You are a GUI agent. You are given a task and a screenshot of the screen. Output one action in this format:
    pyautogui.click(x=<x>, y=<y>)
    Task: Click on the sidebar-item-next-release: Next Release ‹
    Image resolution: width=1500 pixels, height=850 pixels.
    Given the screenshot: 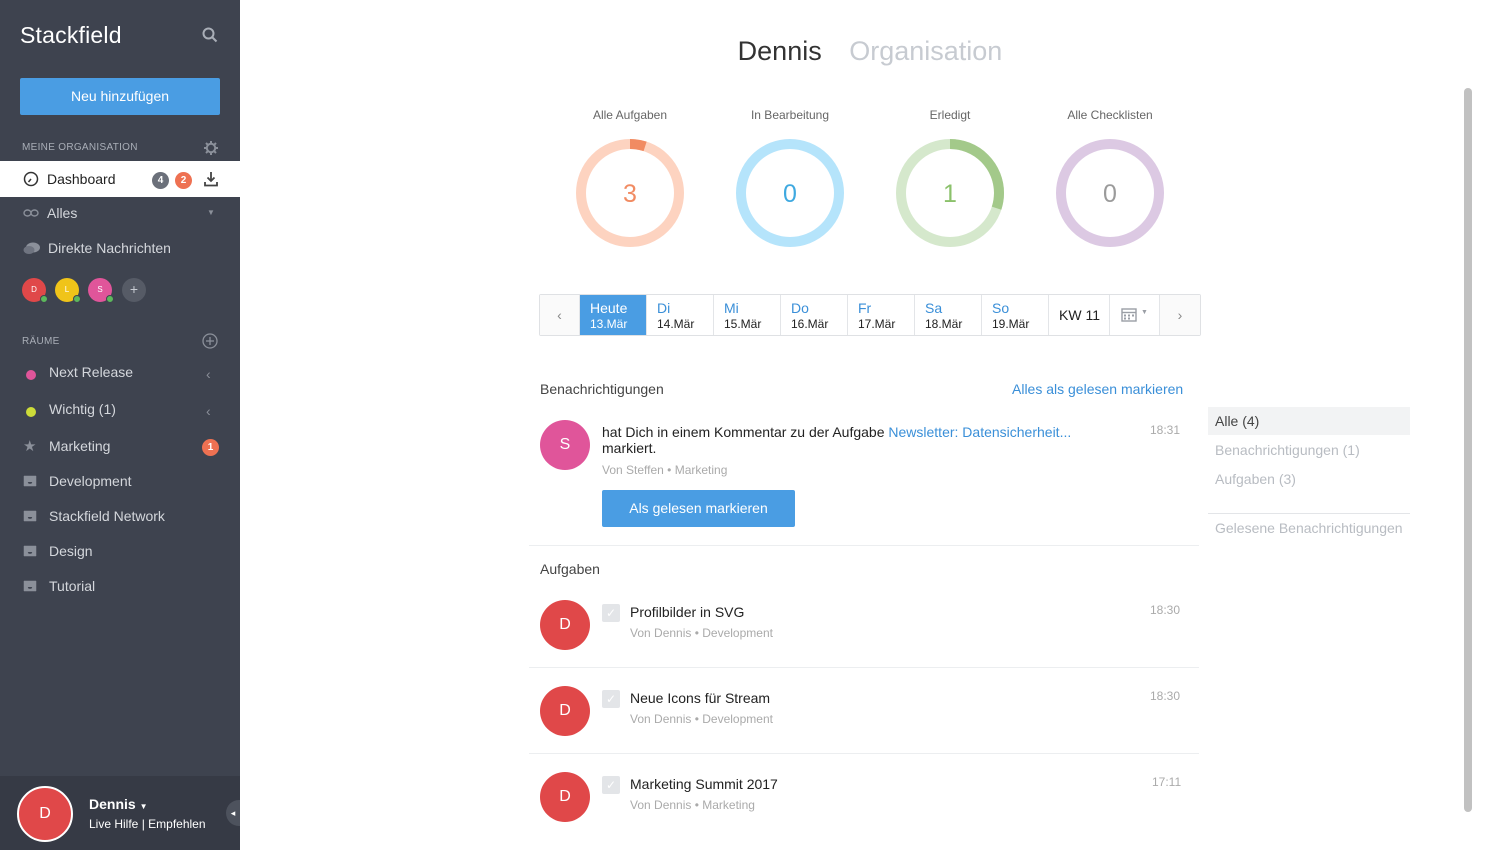 What is the action you would take?
    pyautogui.click(x=120, y=373)
    